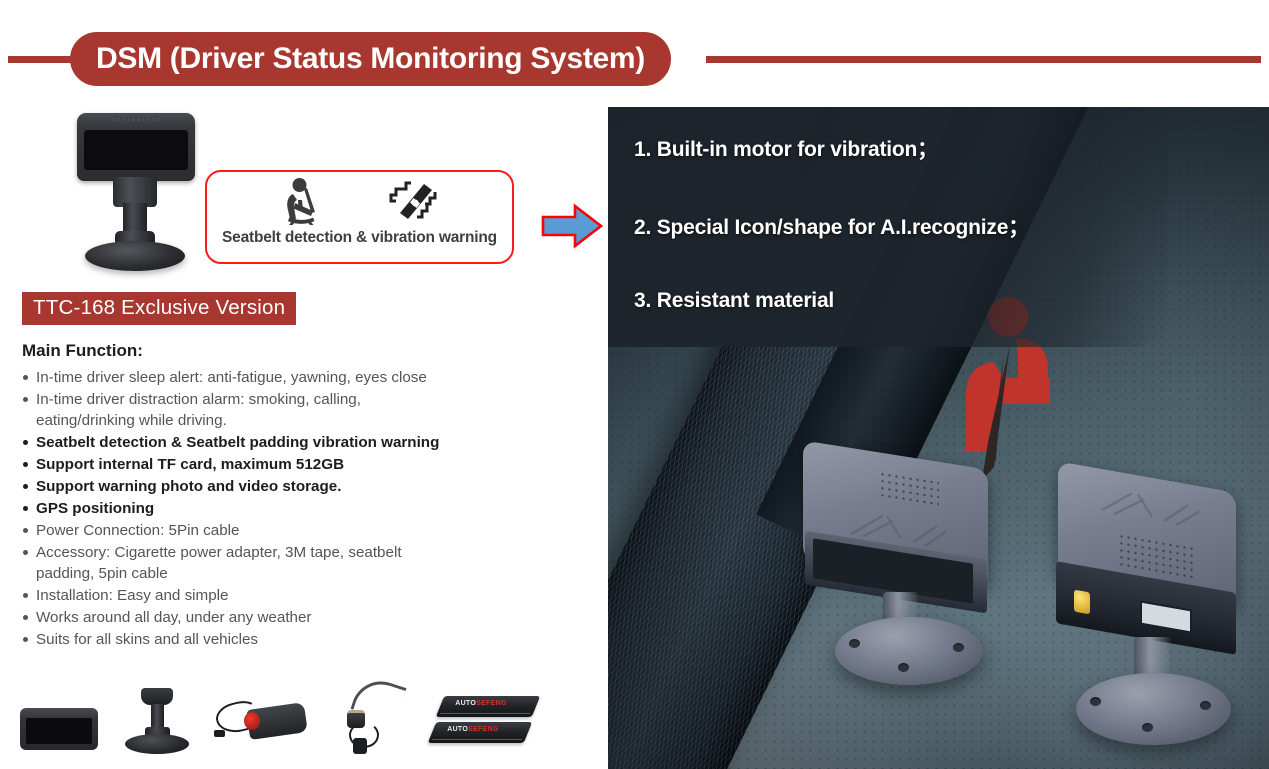  What do you see at coordinates (414, 203) in the screenshot?
I see `vibration-belt-icon` at bounding box center [414, 203].